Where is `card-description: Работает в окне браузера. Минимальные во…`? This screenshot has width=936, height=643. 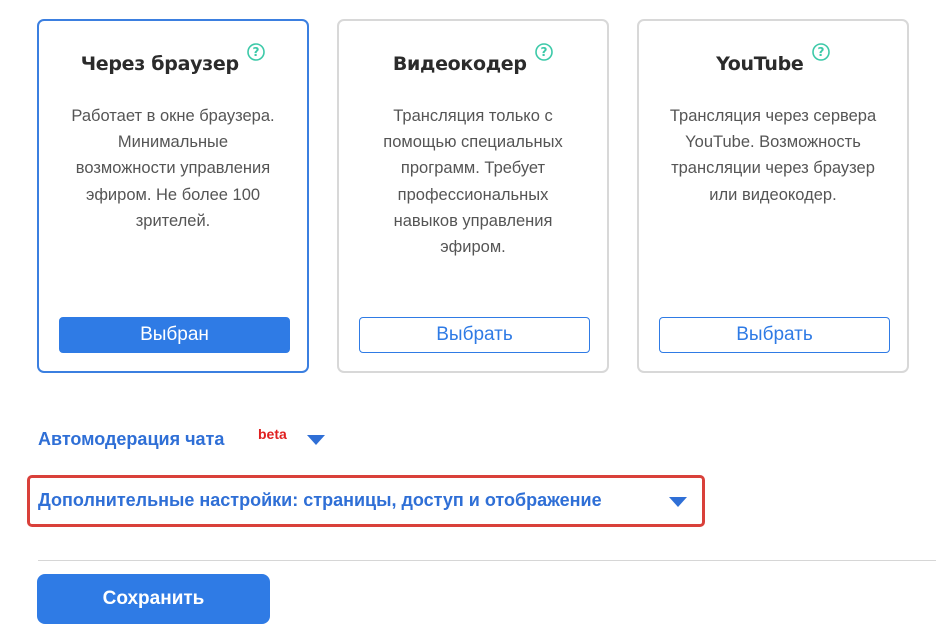 card-description: Работает в окне браузера. Минимальные во… is located at coordinates (173, 168).